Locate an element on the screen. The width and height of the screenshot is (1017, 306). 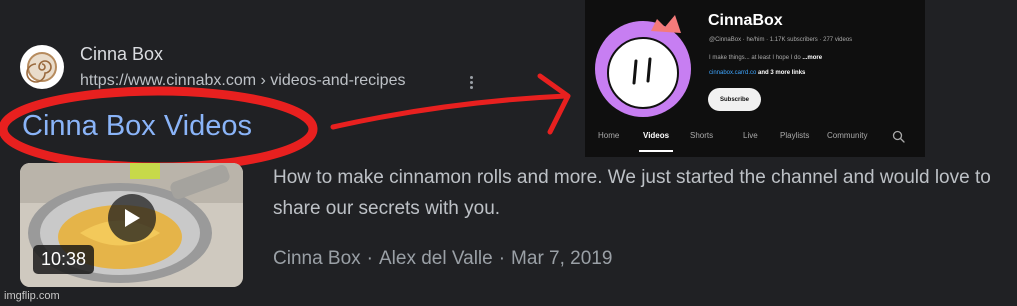
site-favicon is located at coordinates (42, 67).